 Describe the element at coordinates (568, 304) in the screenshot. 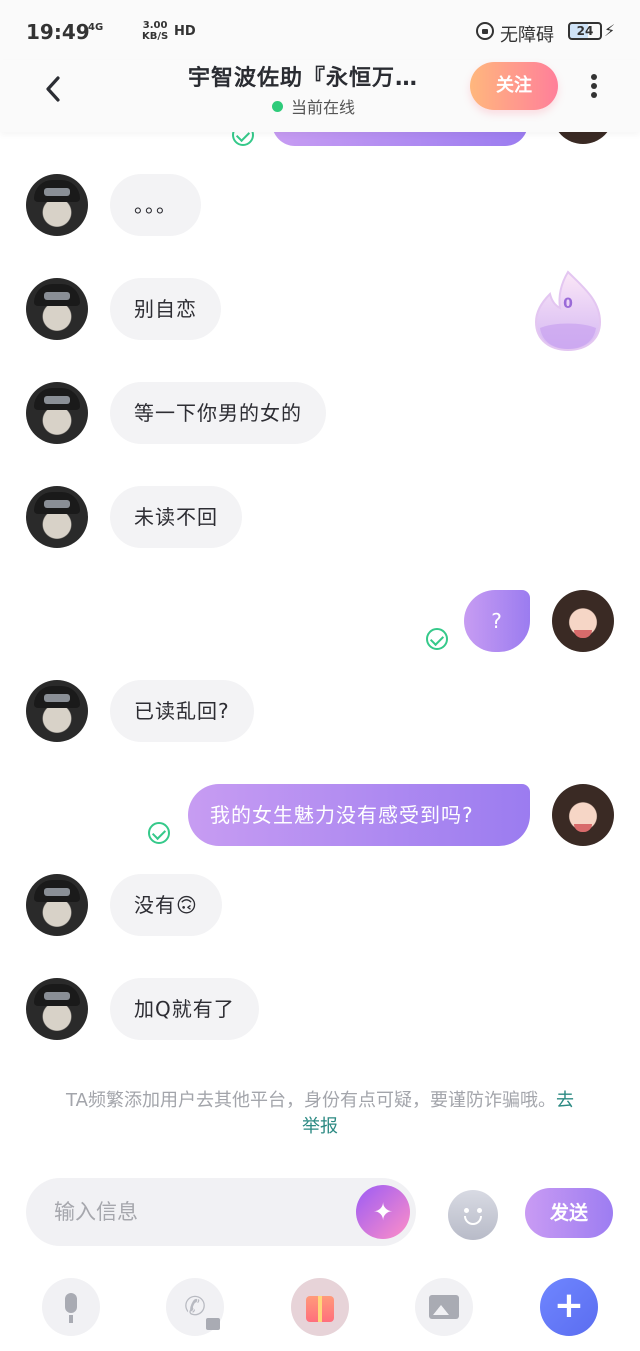

I see `flame-count: 0` at that location.